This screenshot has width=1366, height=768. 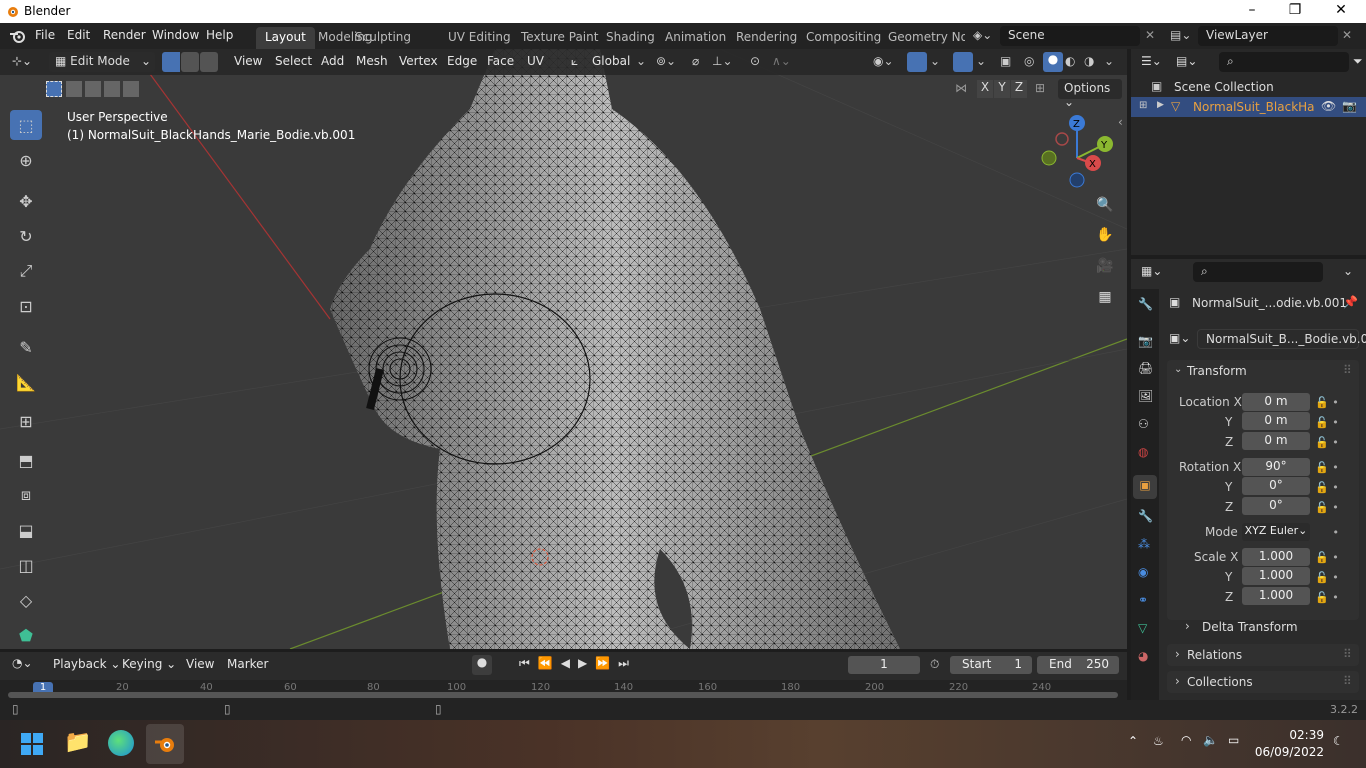 I want to click on viewlayer-icon: ▤⌄, so click(x=1180, y=35).